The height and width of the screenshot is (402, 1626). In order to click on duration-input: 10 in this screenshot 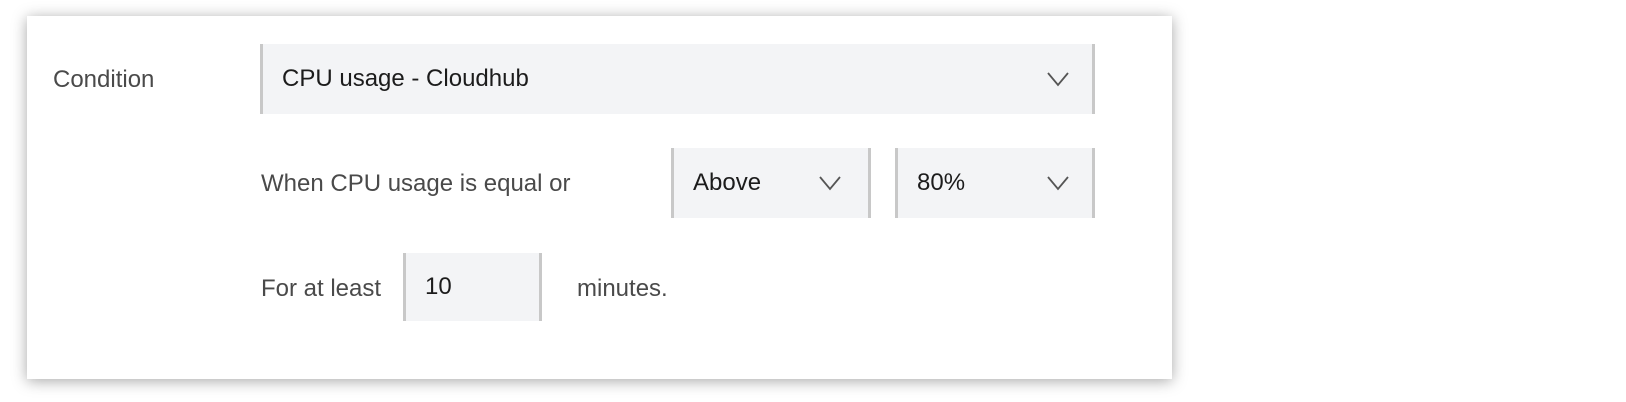, I will do `click(472, 287)`.